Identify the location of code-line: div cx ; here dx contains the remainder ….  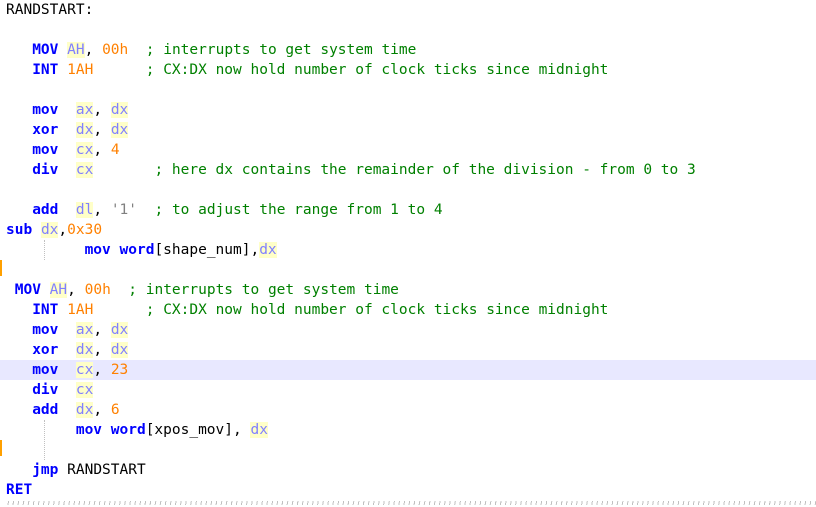
(408, 170).